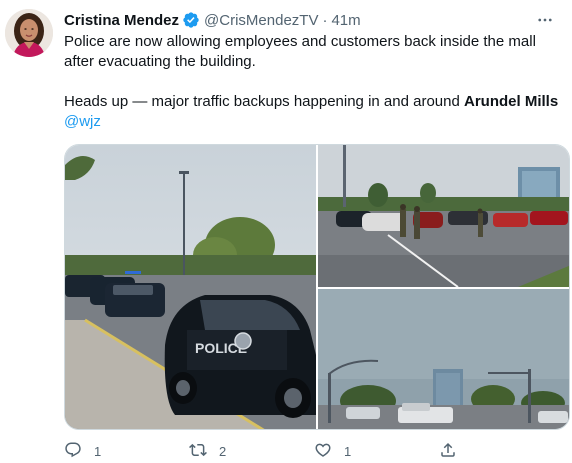 This screenshot has height=463, width=572. What do you see at coordinates (198, 451) in the screenshot?
I see `retweet-icon` at bounding box center [198, 451].